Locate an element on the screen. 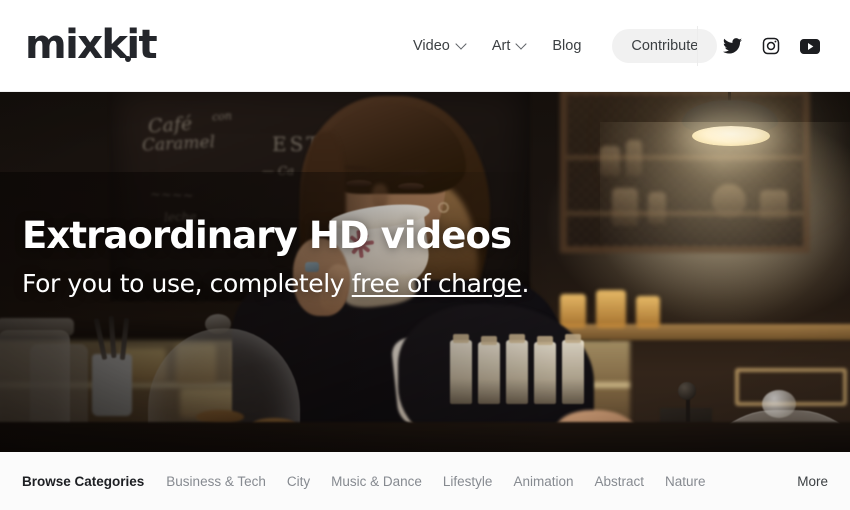 The height and width of the screenshot is (510, 850). categories-more-link: More is located at coordinates (812, 481).